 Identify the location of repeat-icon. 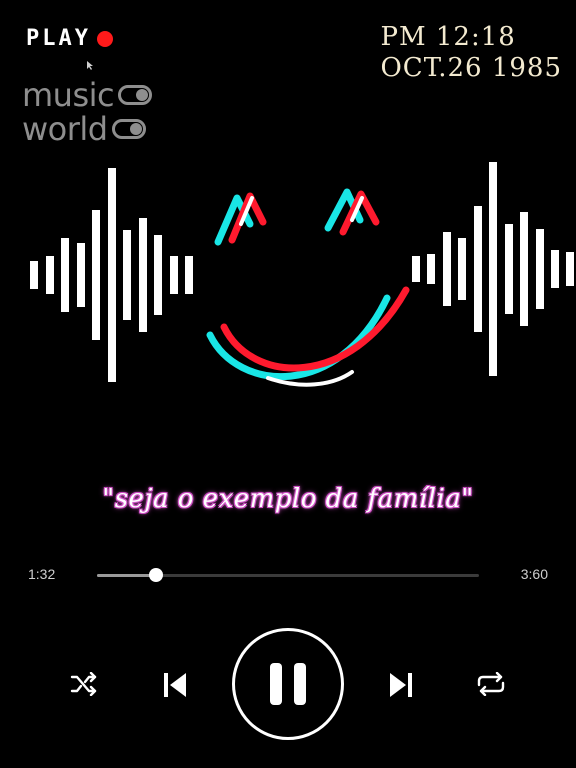
(491, 684).